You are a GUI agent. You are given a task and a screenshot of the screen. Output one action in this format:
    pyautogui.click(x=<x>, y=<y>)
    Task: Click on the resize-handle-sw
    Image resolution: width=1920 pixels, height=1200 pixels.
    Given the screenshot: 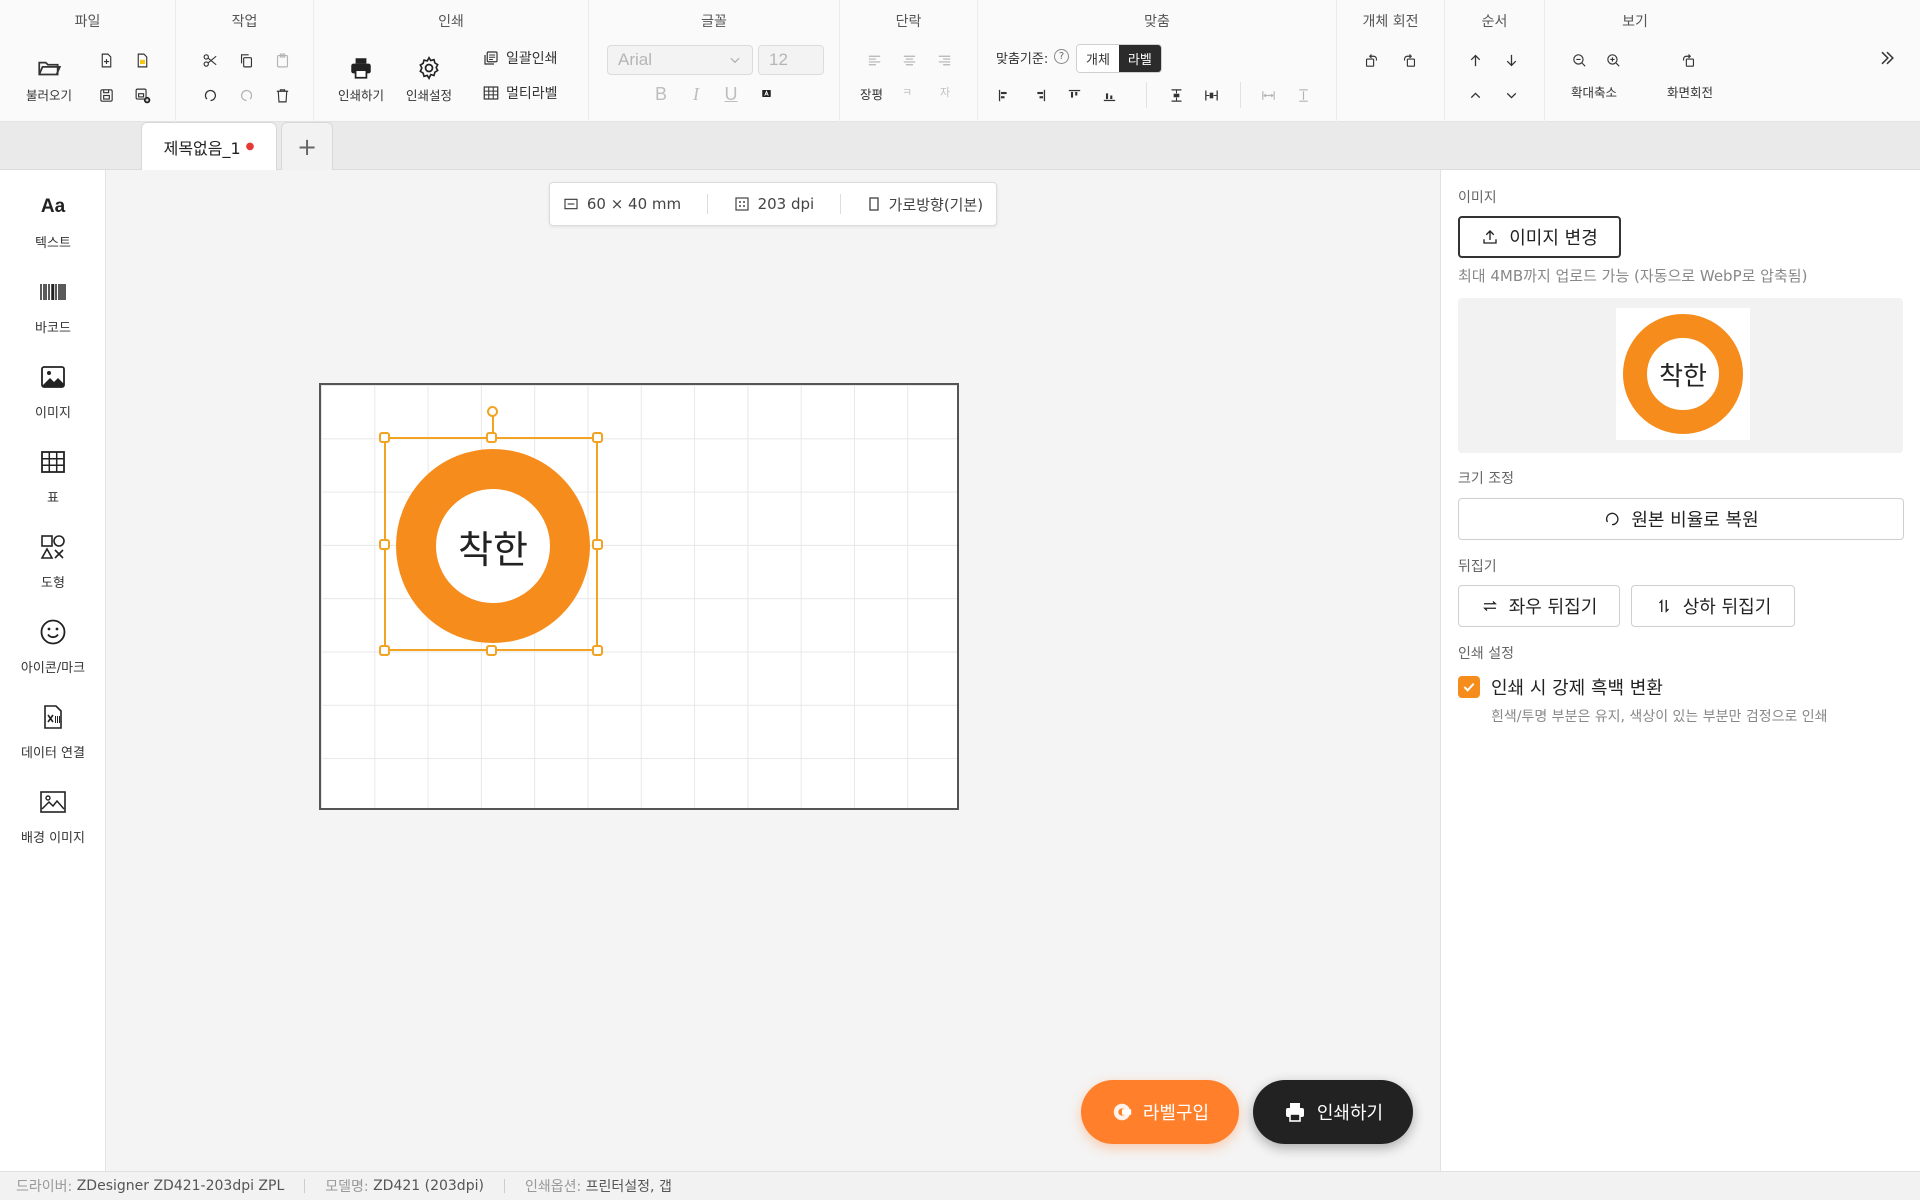 What is the action you would take?
    pyautogui.click(x=384, y=650)
    